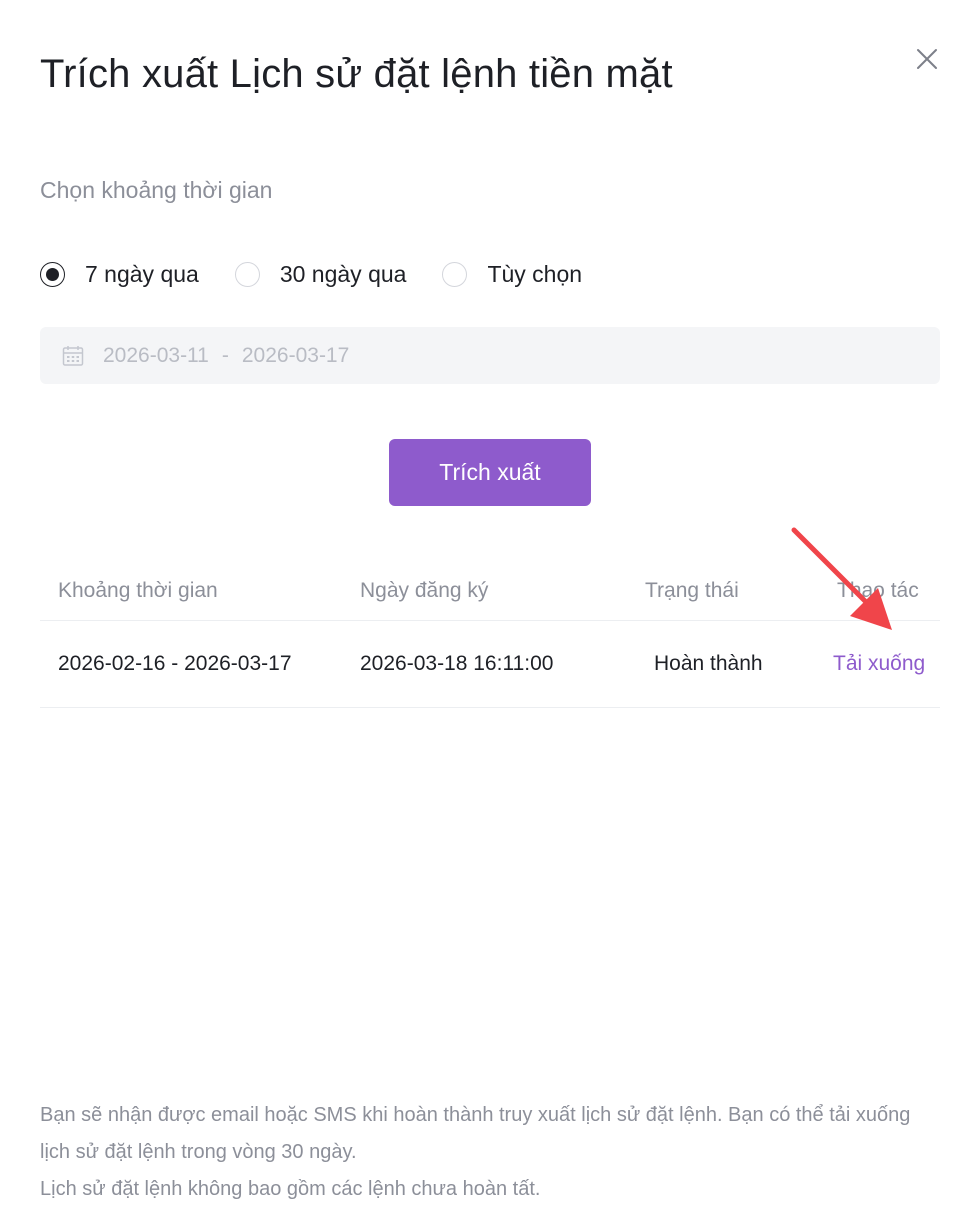 The image size is (968, 1218). Describe the element at coordinates (692, 590) in the screenshot. I see `column-header-status: Trạng thái` at that location.